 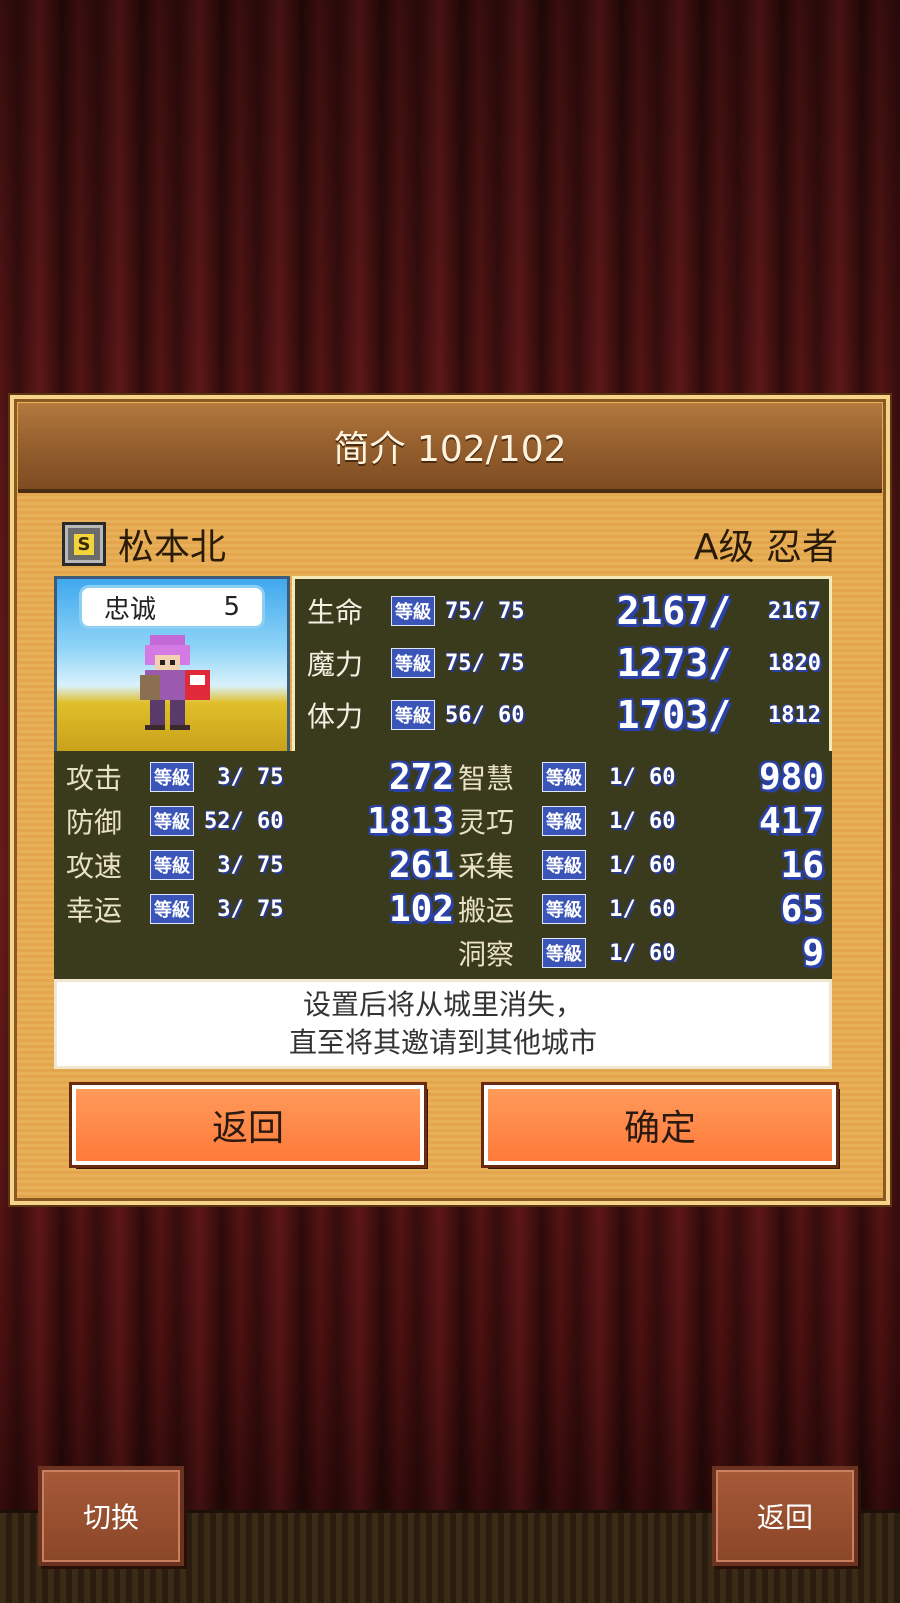 What do you see at coordinates (673, 663) in the screenshot?
I see `vital-current: 1273/` at bounding box center [673, 663].